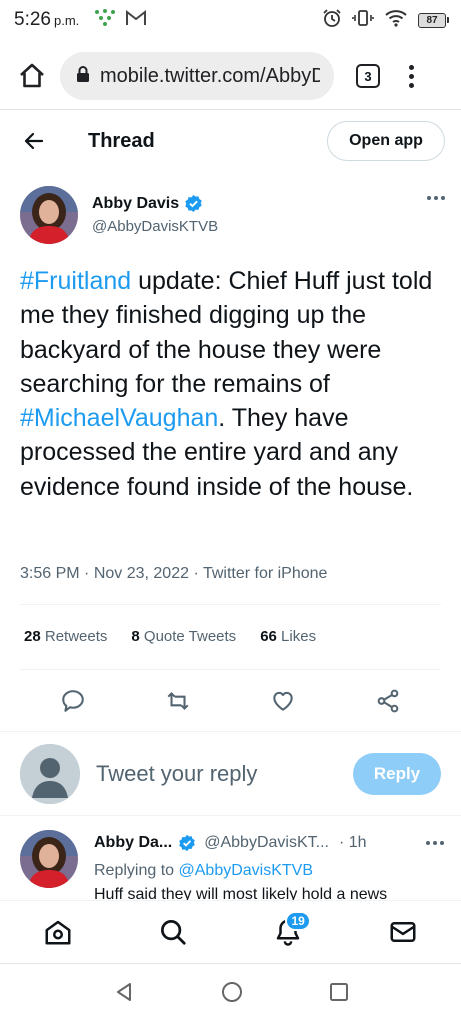 This screenshot has width=461, height=1024. I want to click on search-icon, so click(173, 932).